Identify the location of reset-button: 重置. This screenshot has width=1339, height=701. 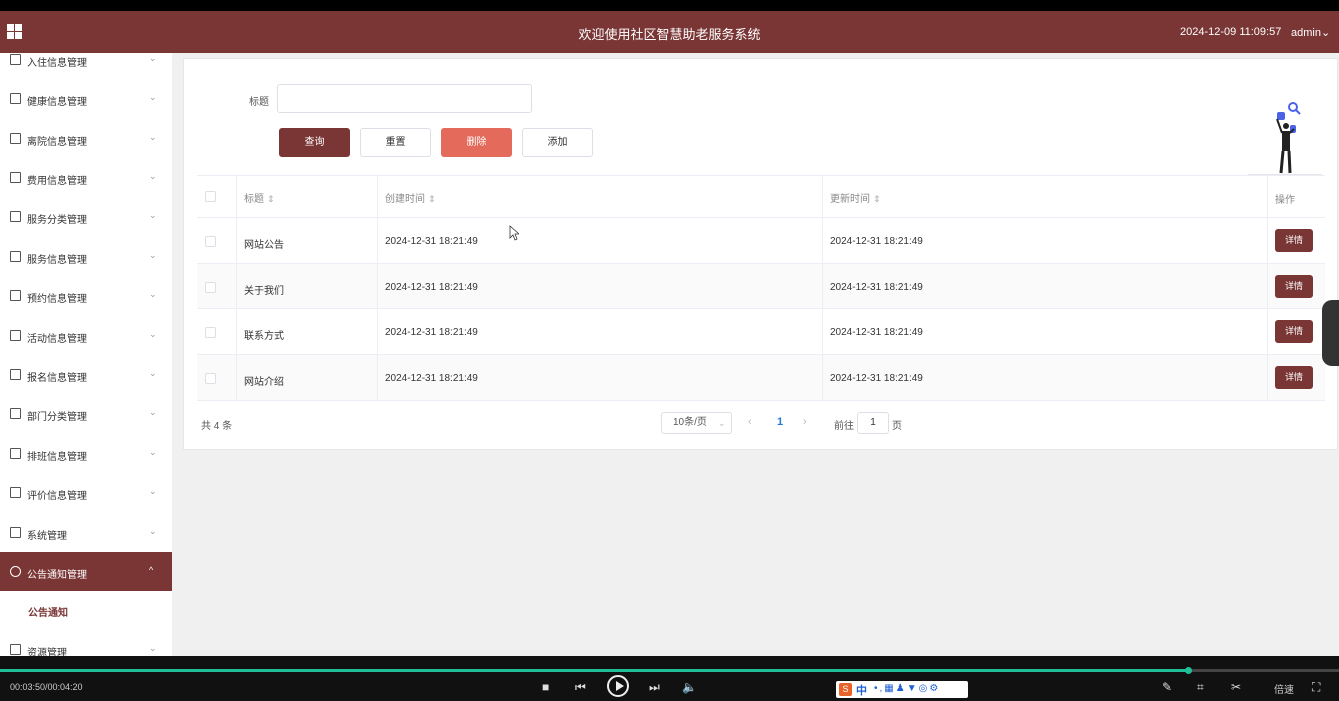
(395, 142).